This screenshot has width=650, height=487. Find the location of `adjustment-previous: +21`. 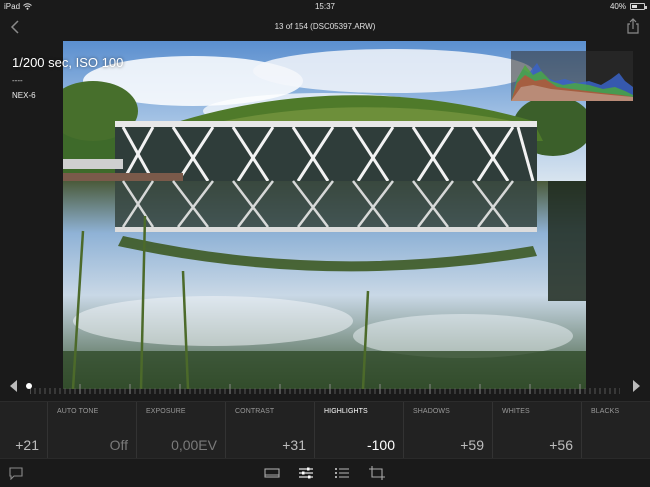

adjustment-previous: +21 is located at coordinates (24, 430).